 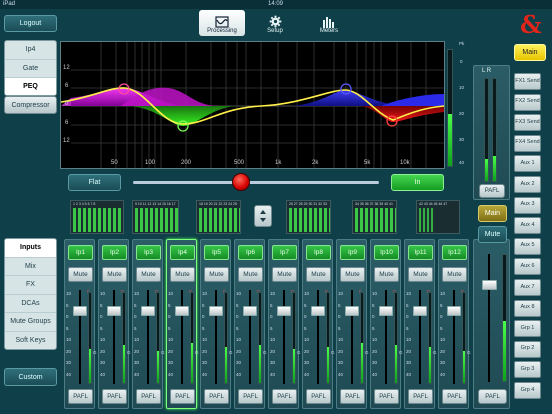 I want to click on channel-name-button: Ip4, so click(x=182, y=252).